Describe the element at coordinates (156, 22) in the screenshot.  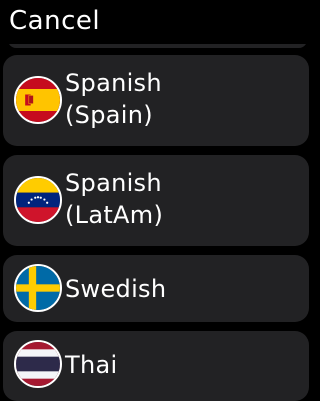
I see `header: Cancel` at that location.